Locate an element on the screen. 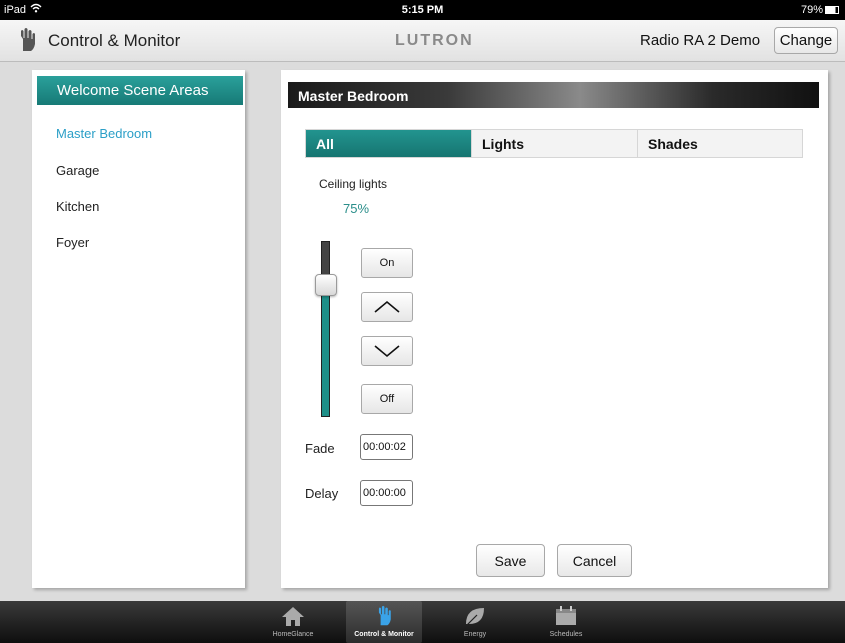 The height and width of the screenshot is (643, 845). sidebar-header: Welcome Scene Areas is located at coordinates (140, 90).